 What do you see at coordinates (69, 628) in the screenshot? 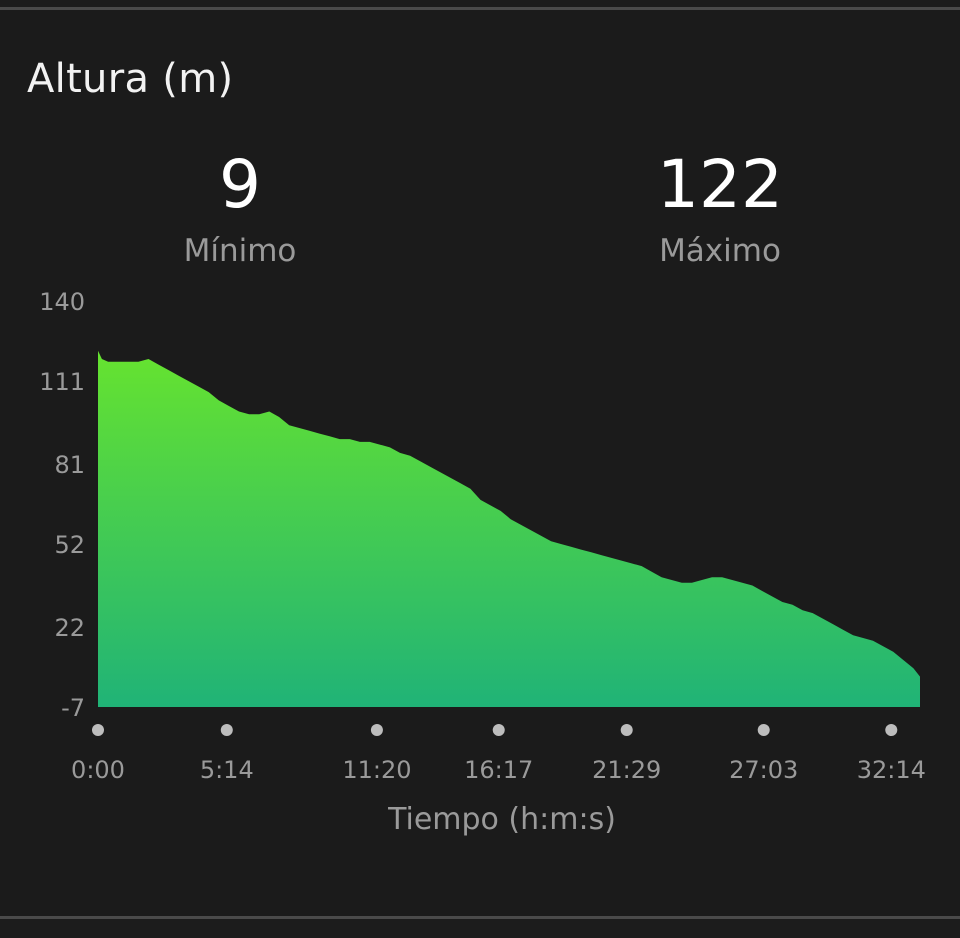
I see `y-tick-label: 22` at bounding box center [69, 628].